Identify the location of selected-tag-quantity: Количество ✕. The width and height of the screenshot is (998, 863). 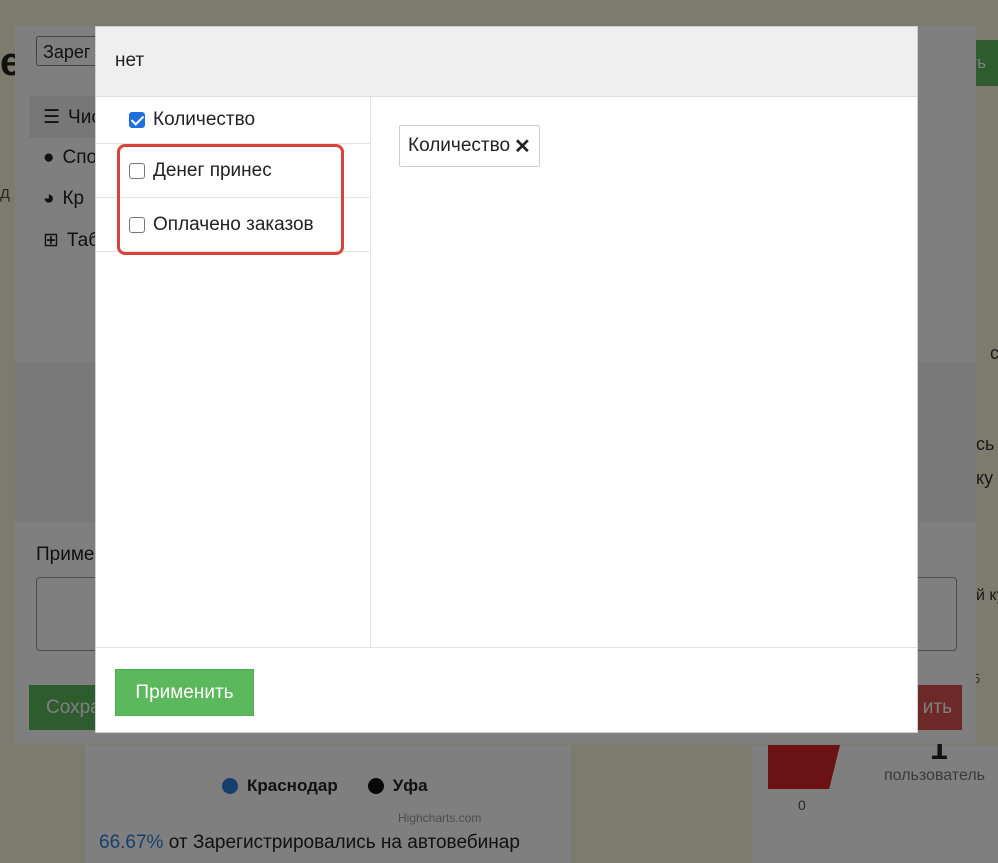
(469, 146).